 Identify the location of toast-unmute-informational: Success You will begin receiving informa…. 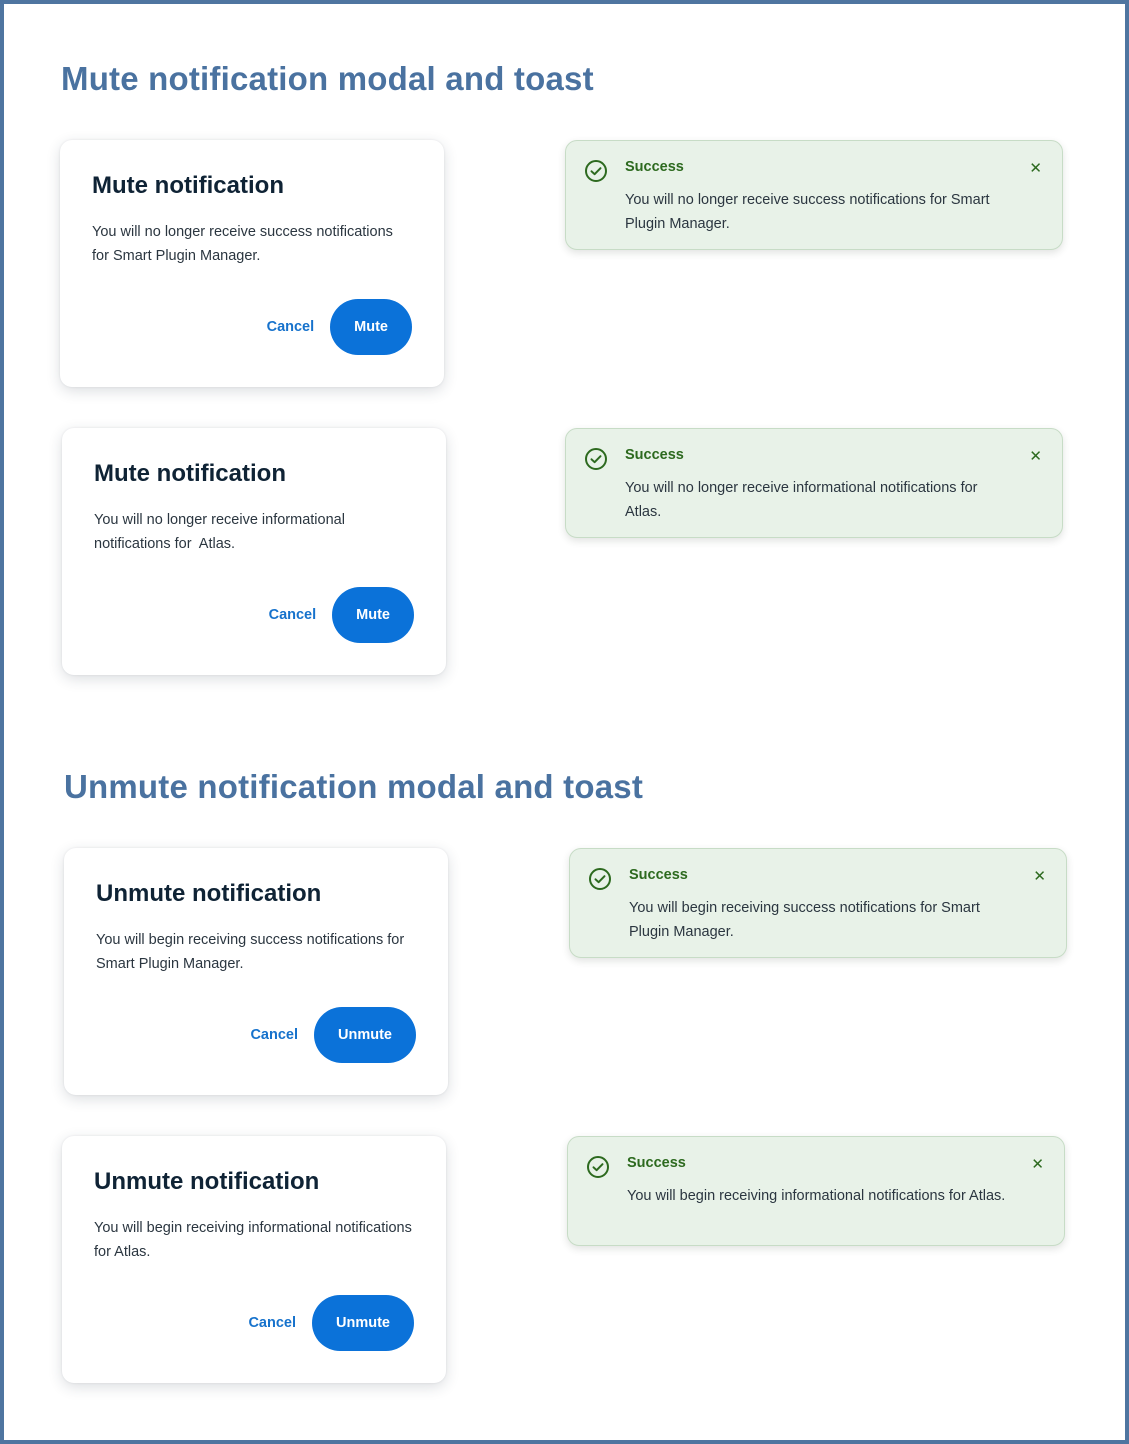
(816, 1191).